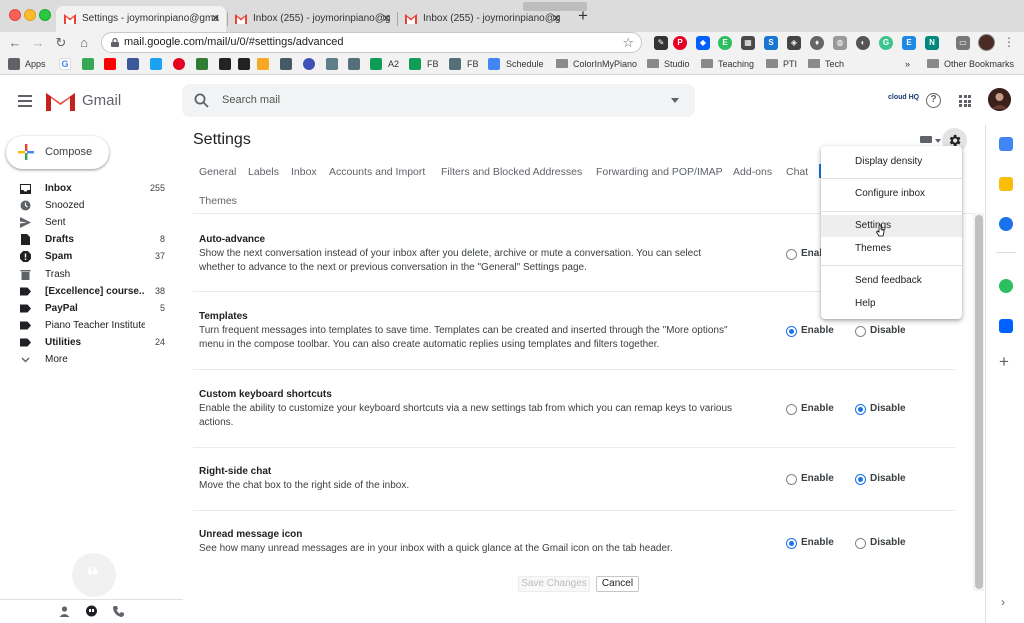 The height and width of the screenshot is (623, 1024). What do you see at coordinates (617, 584) in the screenshot?
I see `cancel-button: Cancel` at bounding box center [617, 584].